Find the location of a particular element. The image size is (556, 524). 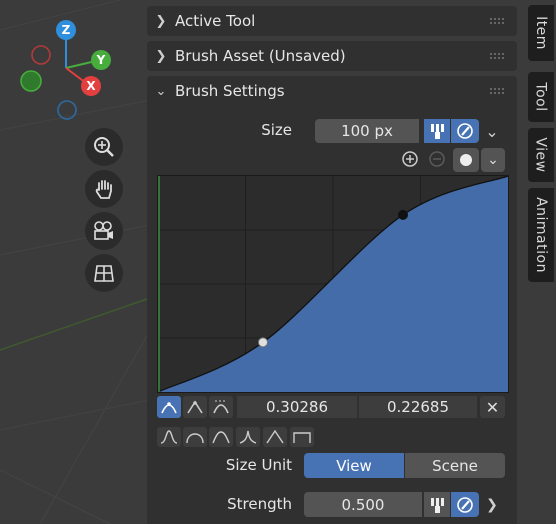

preset-sharp-button is located at coordinates (248, 437).